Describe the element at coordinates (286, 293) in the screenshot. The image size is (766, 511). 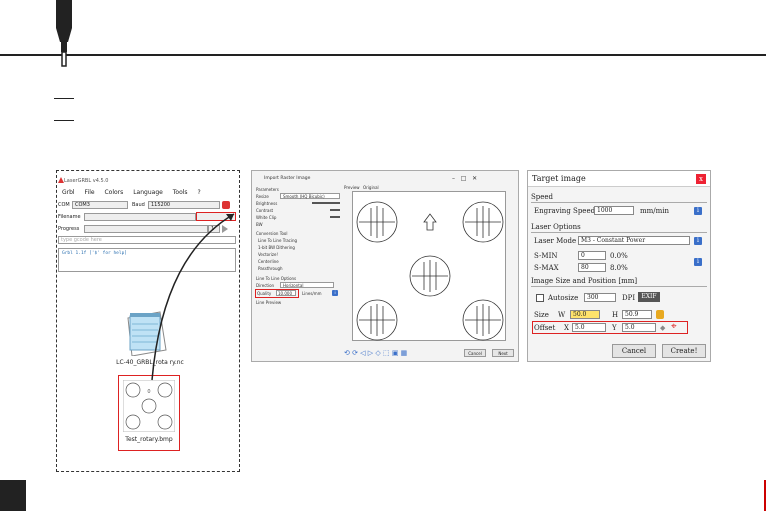
I see `quality-input: 10.000` at that location.